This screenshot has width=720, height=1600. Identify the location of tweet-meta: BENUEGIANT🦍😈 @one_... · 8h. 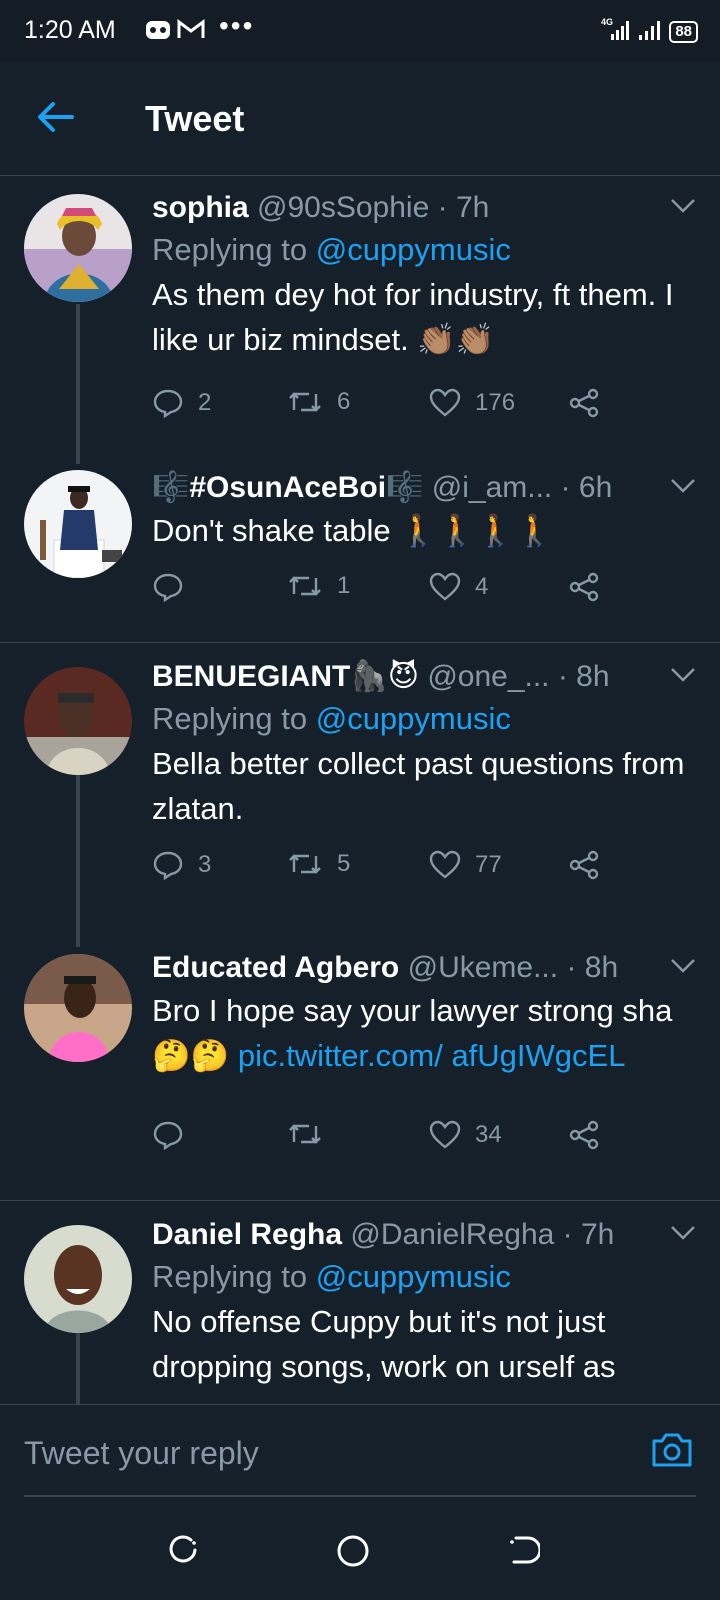
(423, 677).